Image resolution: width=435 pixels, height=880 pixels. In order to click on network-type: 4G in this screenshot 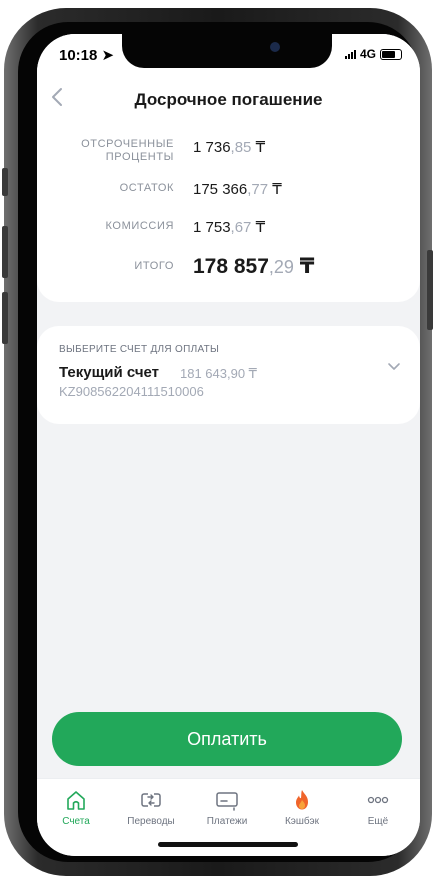, I will do `click(367, 54)`.